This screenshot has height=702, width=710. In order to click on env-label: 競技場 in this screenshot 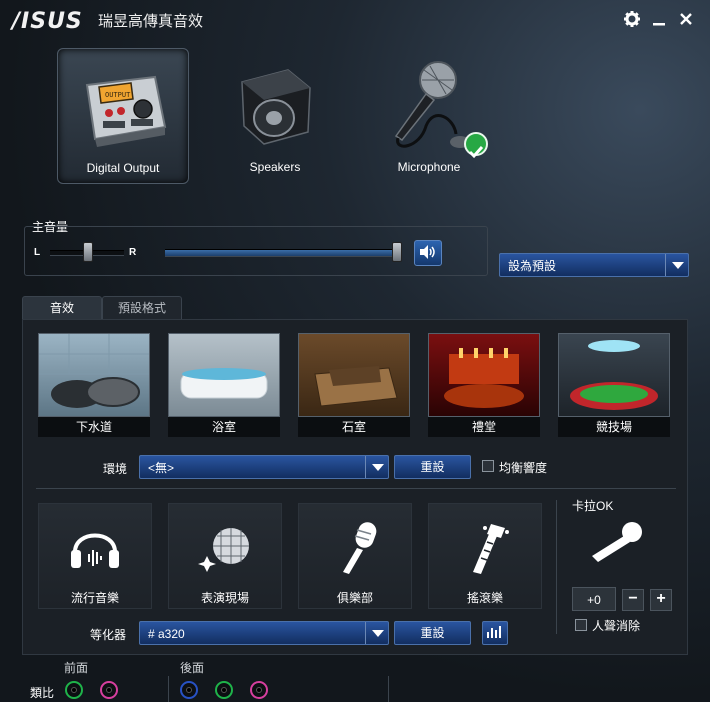, I will do `click(614, 427)`.